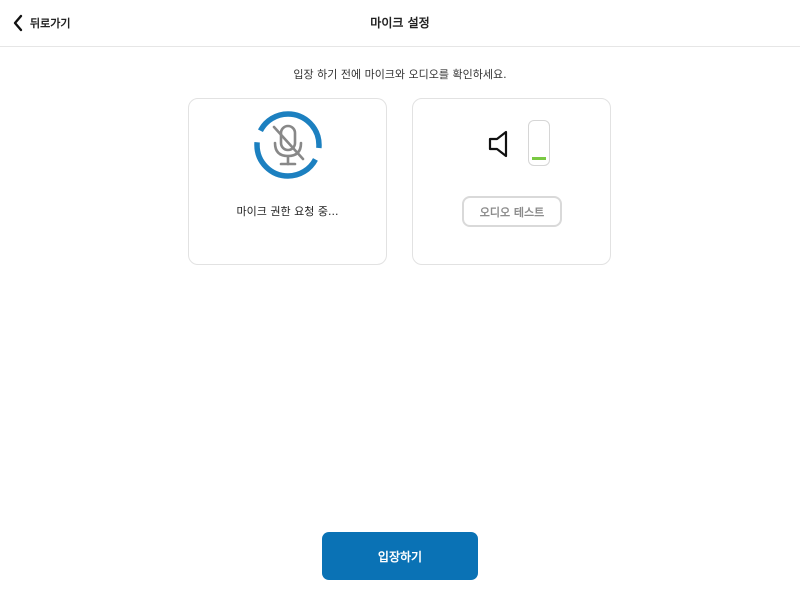 The height and width of the screenshot is (600, 800). I want to click on audio-level-fill, so click(539, 158).